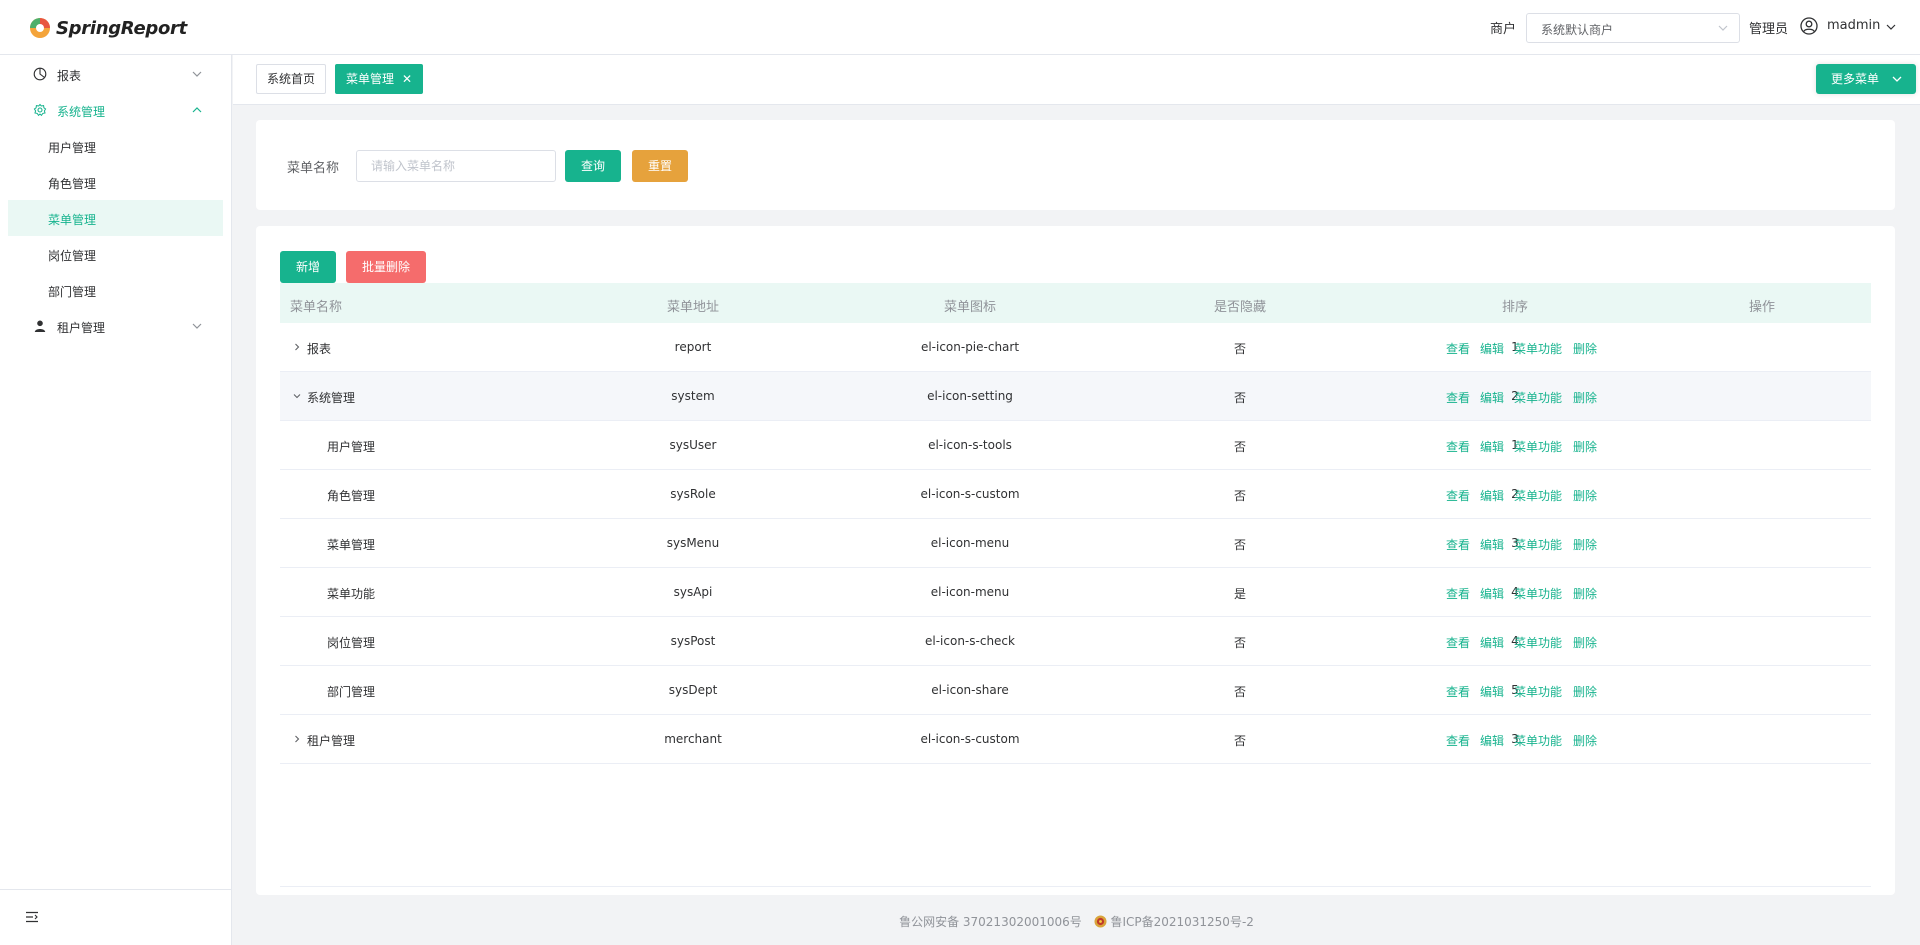 This screenshot has height=945, width=1920. Describe the element at coordinates (1075, 641) in the screenshot. I see `table-row: 岗位管理 sysPost el-icon-s-check 否 4 查看 编辑 菜单功能 删除` at that location.